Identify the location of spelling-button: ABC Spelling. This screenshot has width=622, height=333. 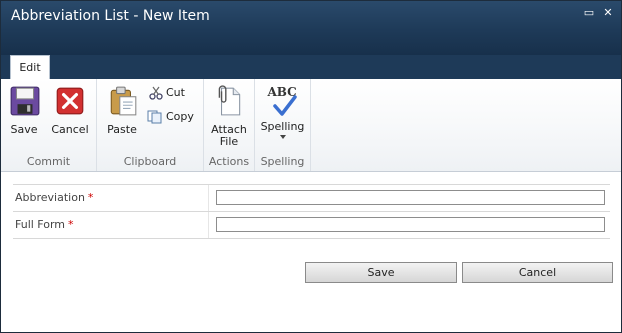
(282, 112).